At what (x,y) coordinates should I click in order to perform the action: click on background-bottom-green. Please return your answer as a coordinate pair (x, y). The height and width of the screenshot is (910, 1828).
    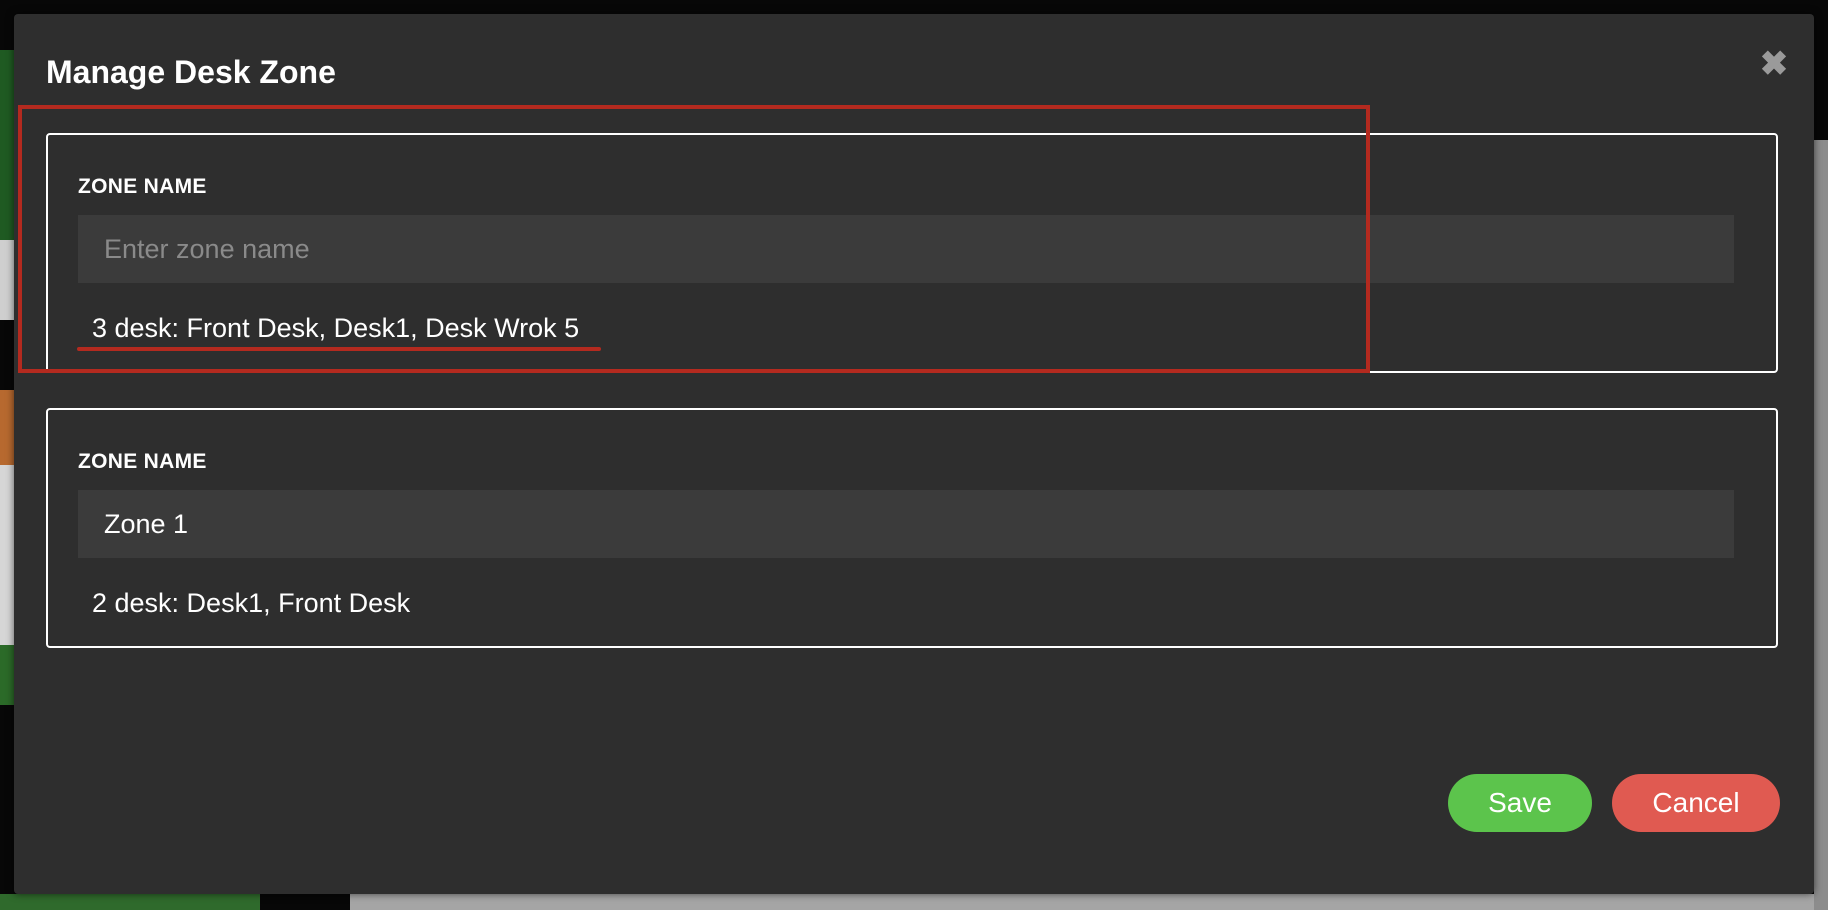
    Looking at the image, I should click on (130, 902).